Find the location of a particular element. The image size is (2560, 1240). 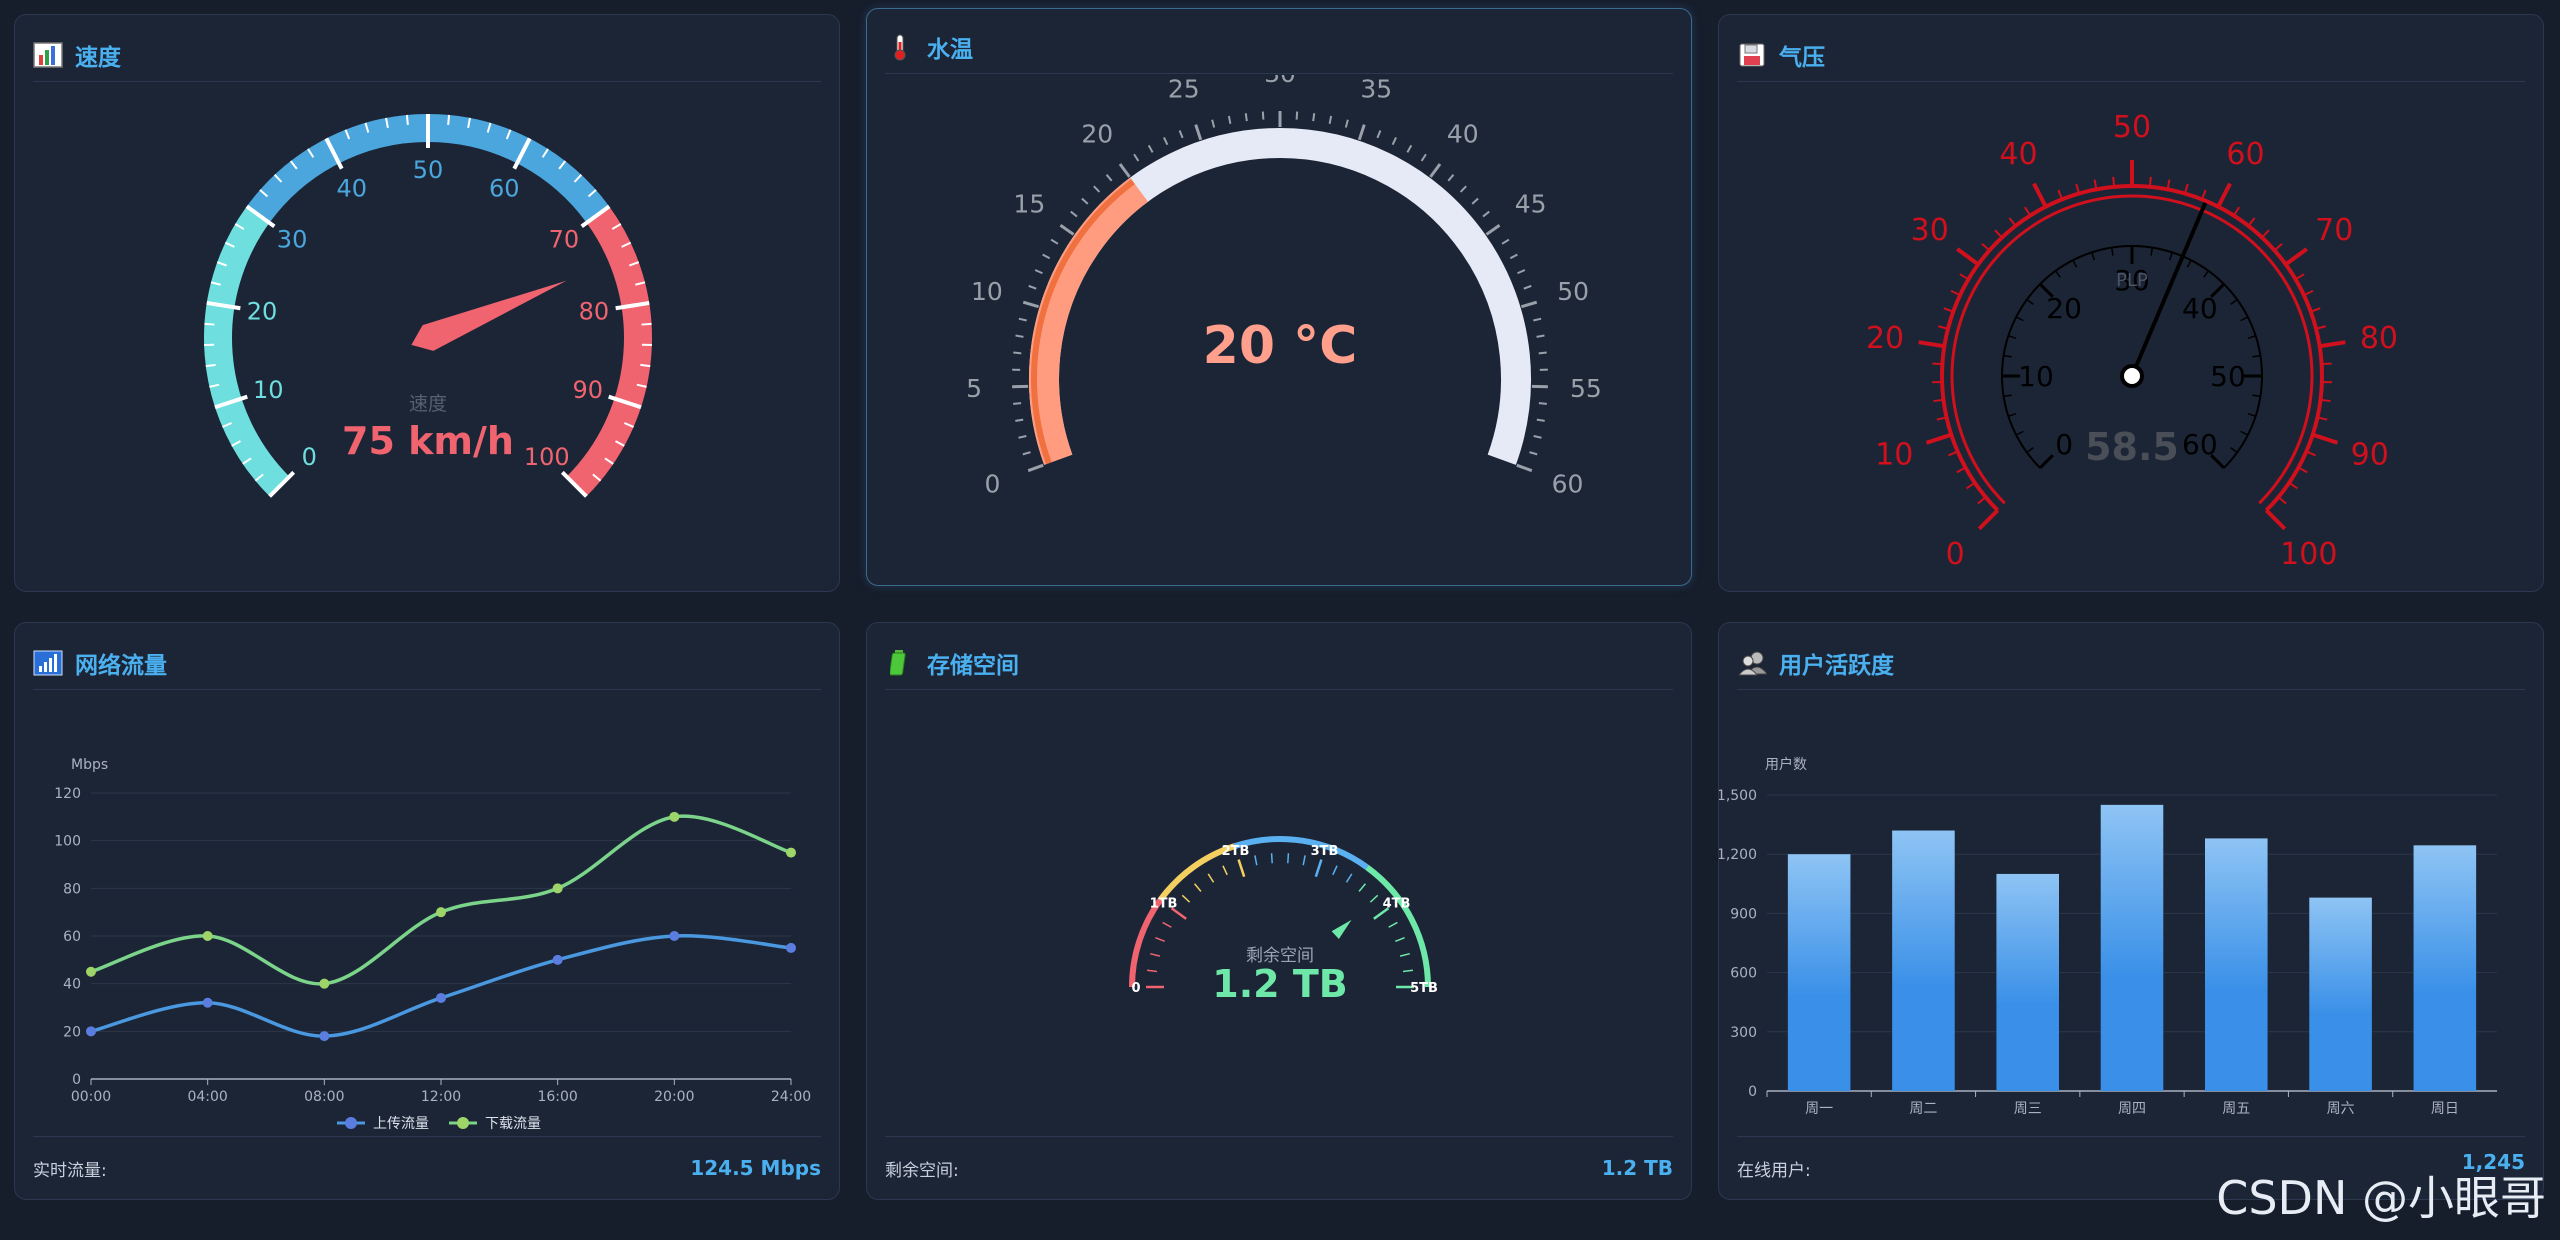

pressure-outer-label: 100 is located at coordinates (2308, 554).